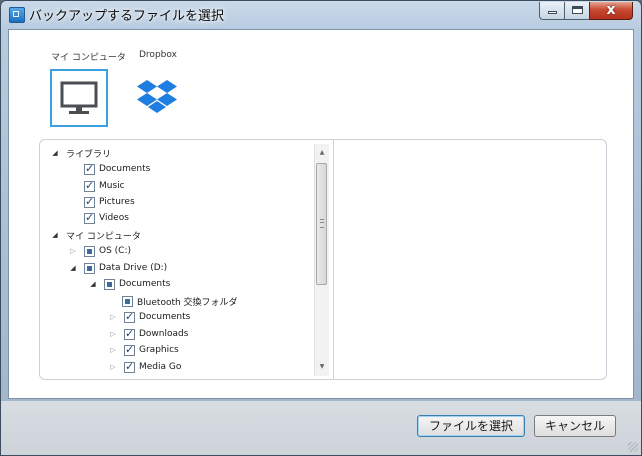 This screenshot has height=456, width=642. What do you see at coordinates (321, 428) in the screenshot?
I see `dialog-footer: ファイルを選択 キャンセル` at bounding box center [321, 428].